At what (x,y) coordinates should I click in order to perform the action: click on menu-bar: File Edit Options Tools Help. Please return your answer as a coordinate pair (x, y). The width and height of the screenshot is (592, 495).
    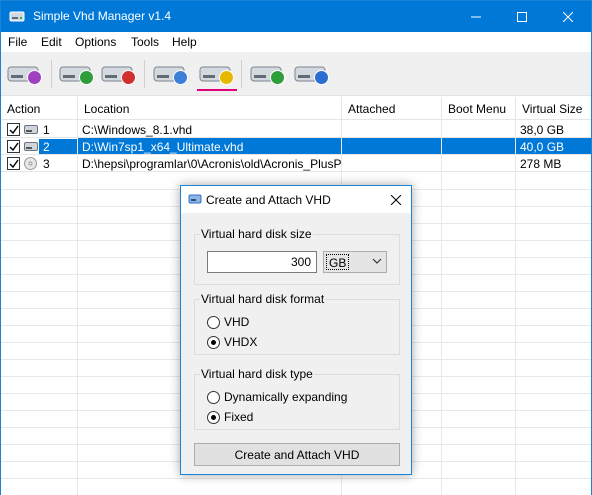
    Looking at the image, I should click on (296, 42).